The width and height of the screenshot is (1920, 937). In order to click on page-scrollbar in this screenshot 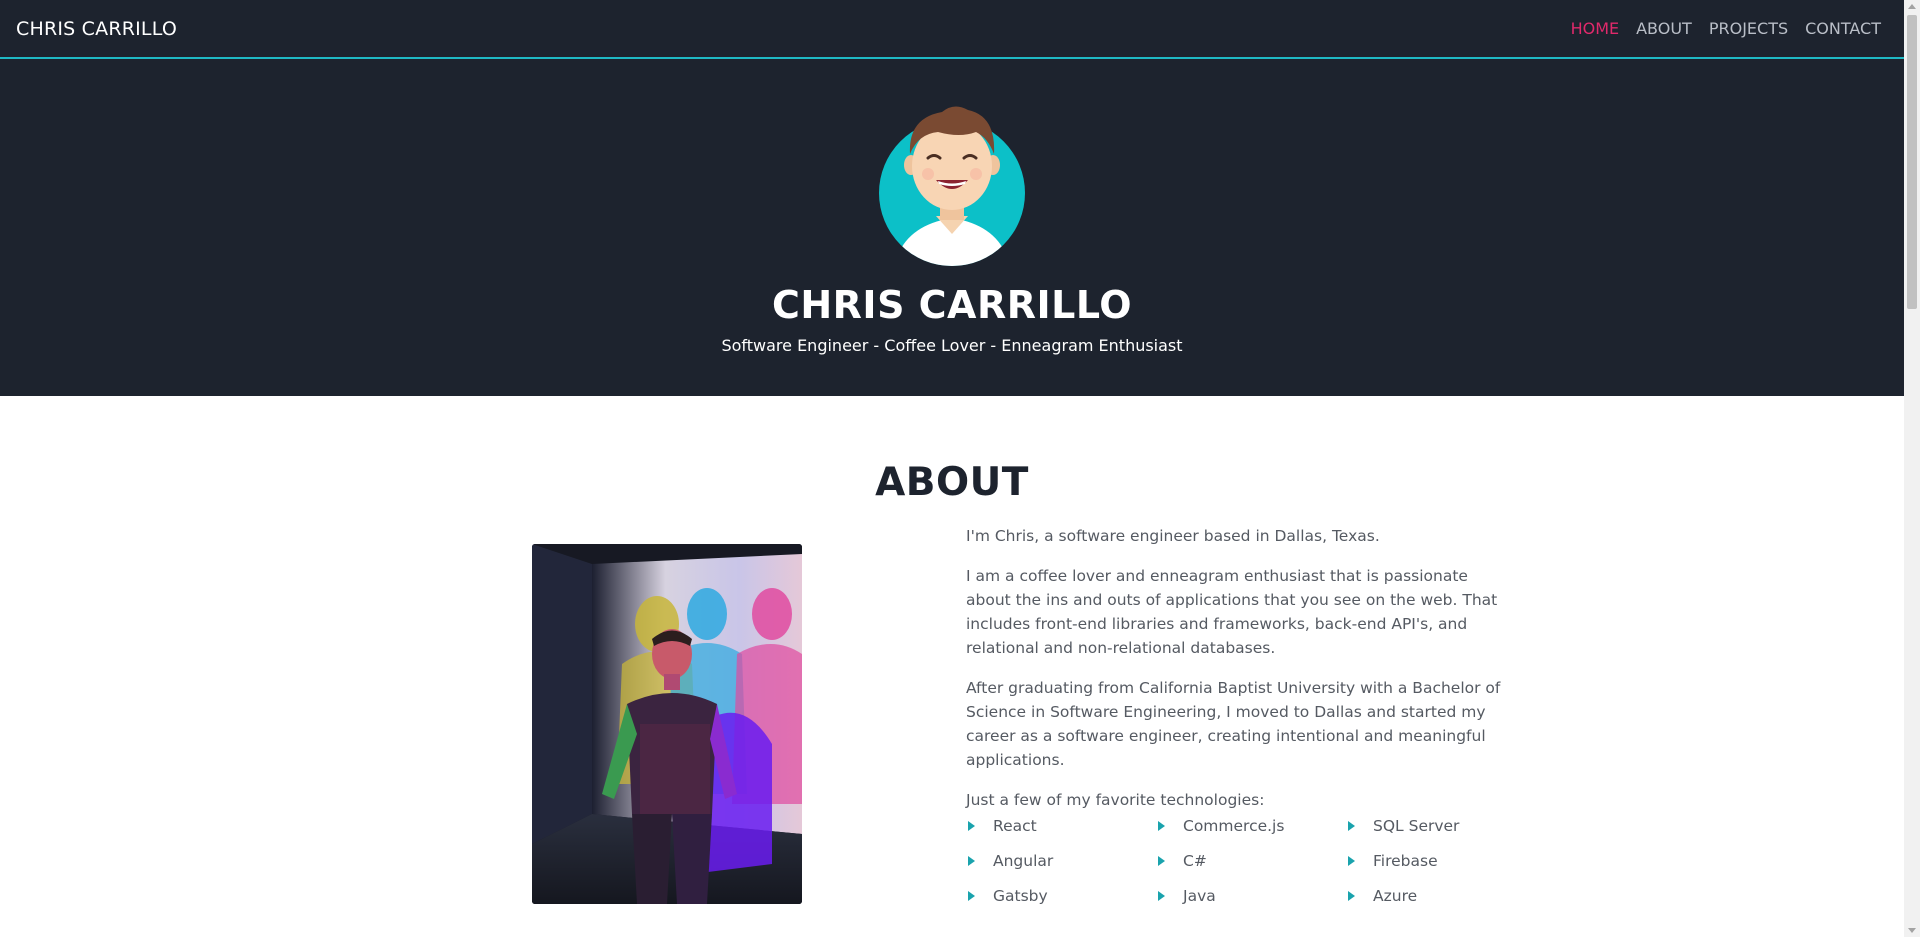, I will do `click(1912, 468)`.